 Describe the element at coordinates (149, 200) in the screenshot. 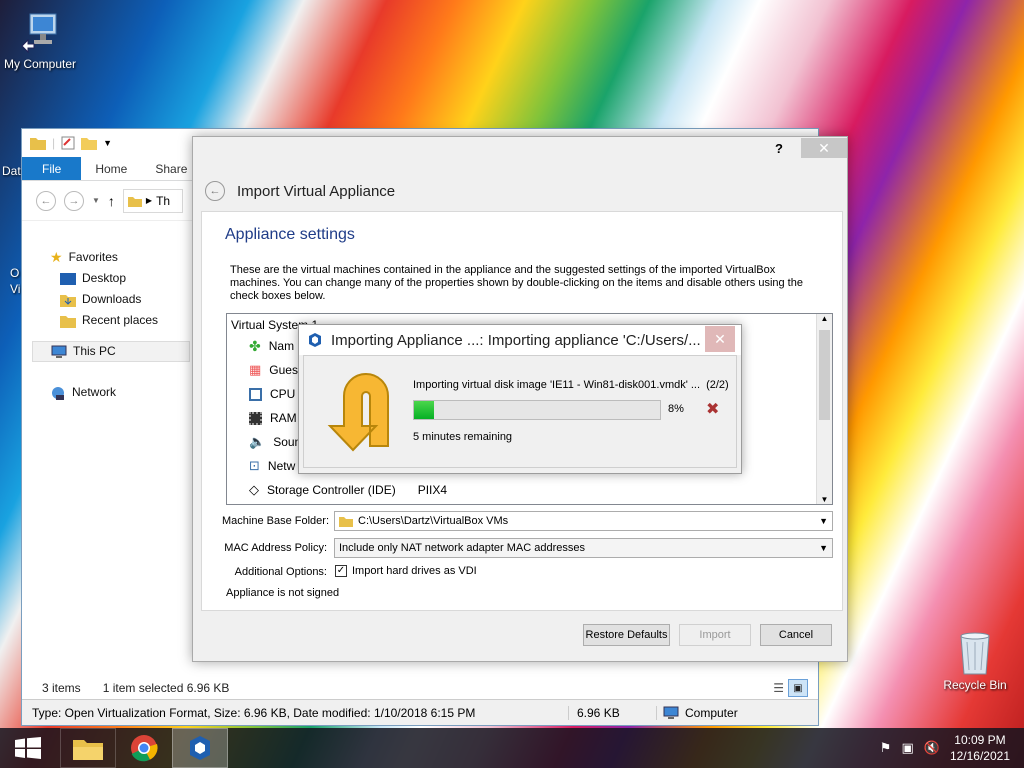

I see `chevron-right-icon: ▶` at that location.